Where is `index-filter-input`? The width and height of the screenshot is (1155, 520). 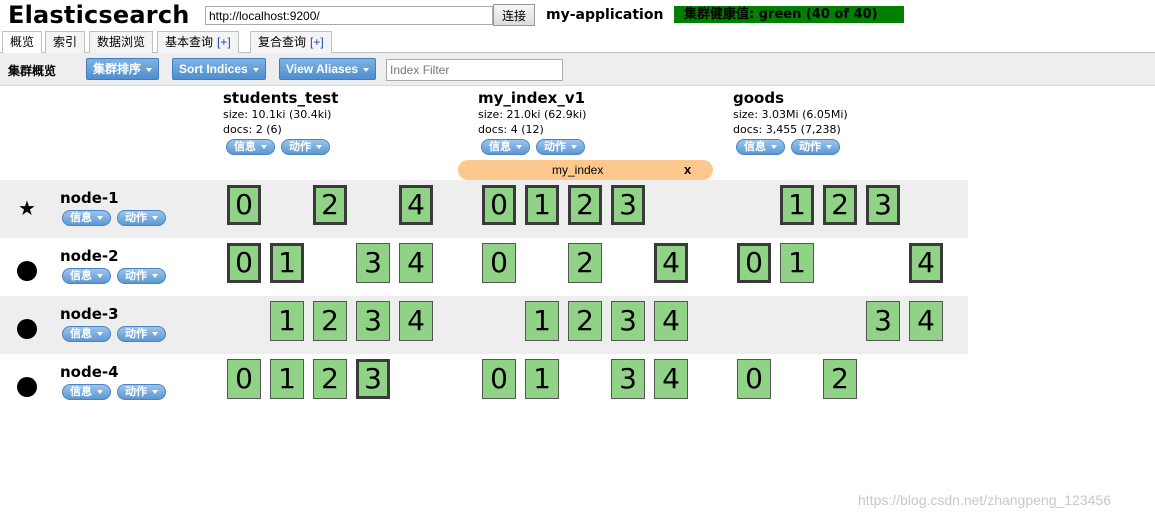
index-filter-input is located at coordinates (474, 70).